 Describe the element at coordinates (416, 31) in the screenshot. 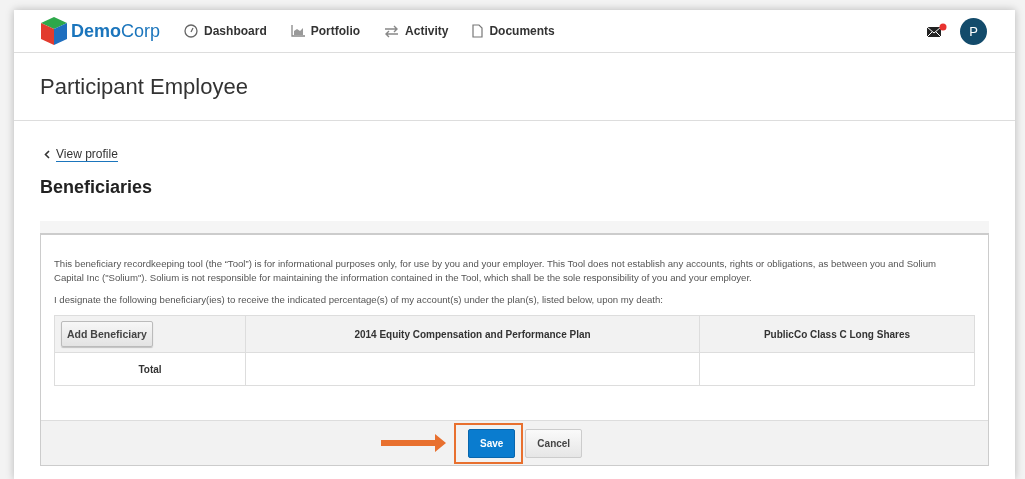

I see `nav-link: Activity` at that location.